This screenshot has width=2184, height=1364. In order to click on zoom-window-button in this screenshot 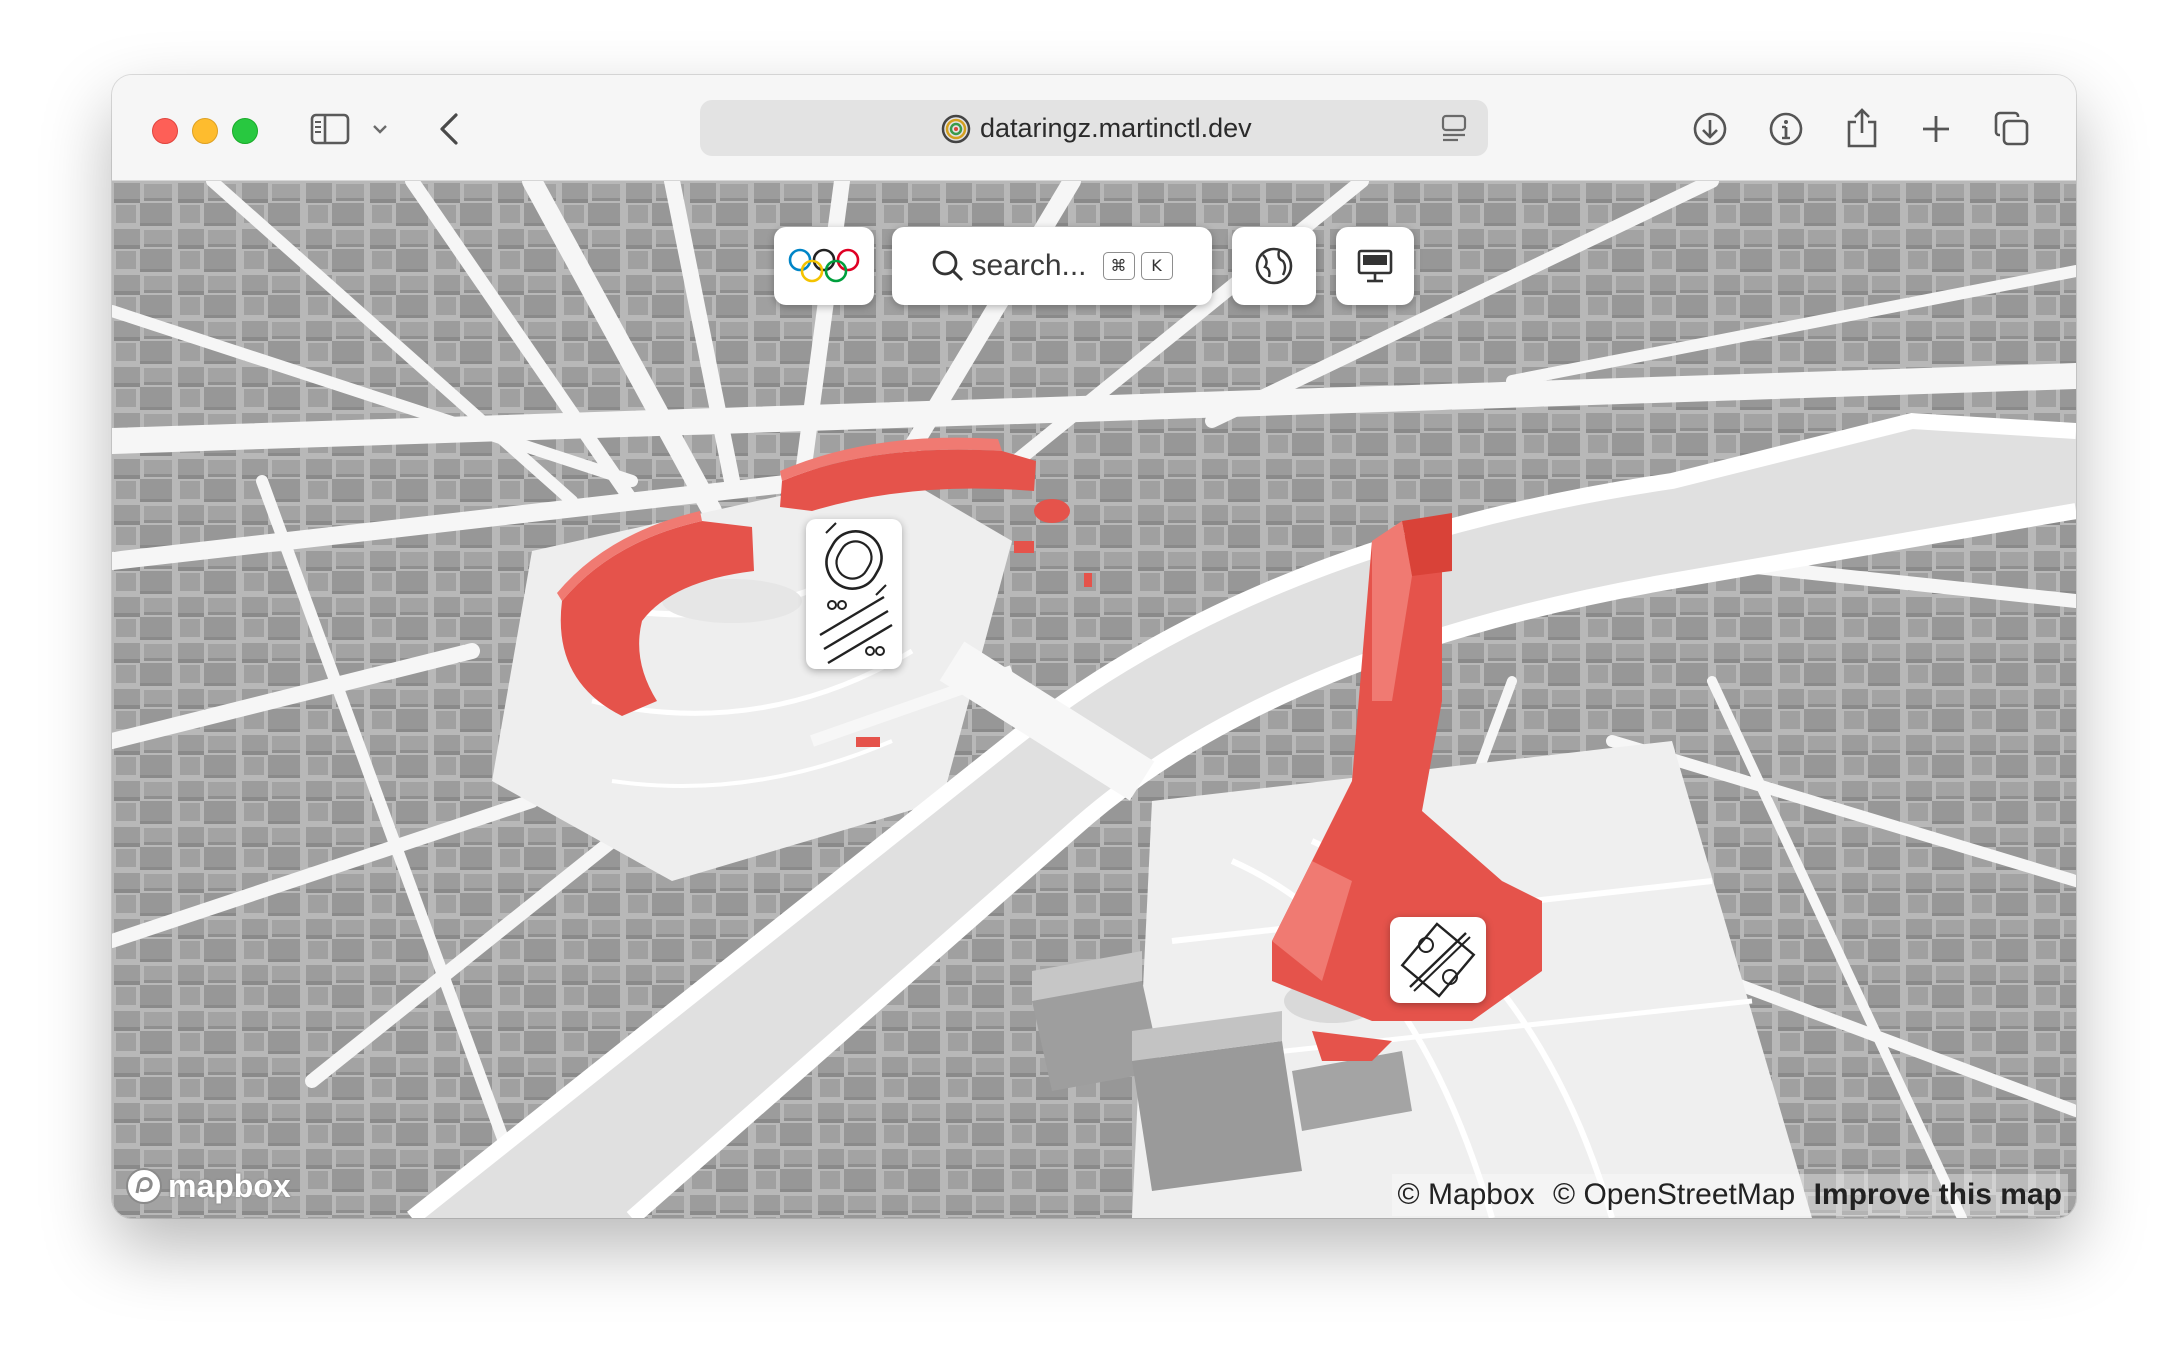, I will do `click(245, 131)`.